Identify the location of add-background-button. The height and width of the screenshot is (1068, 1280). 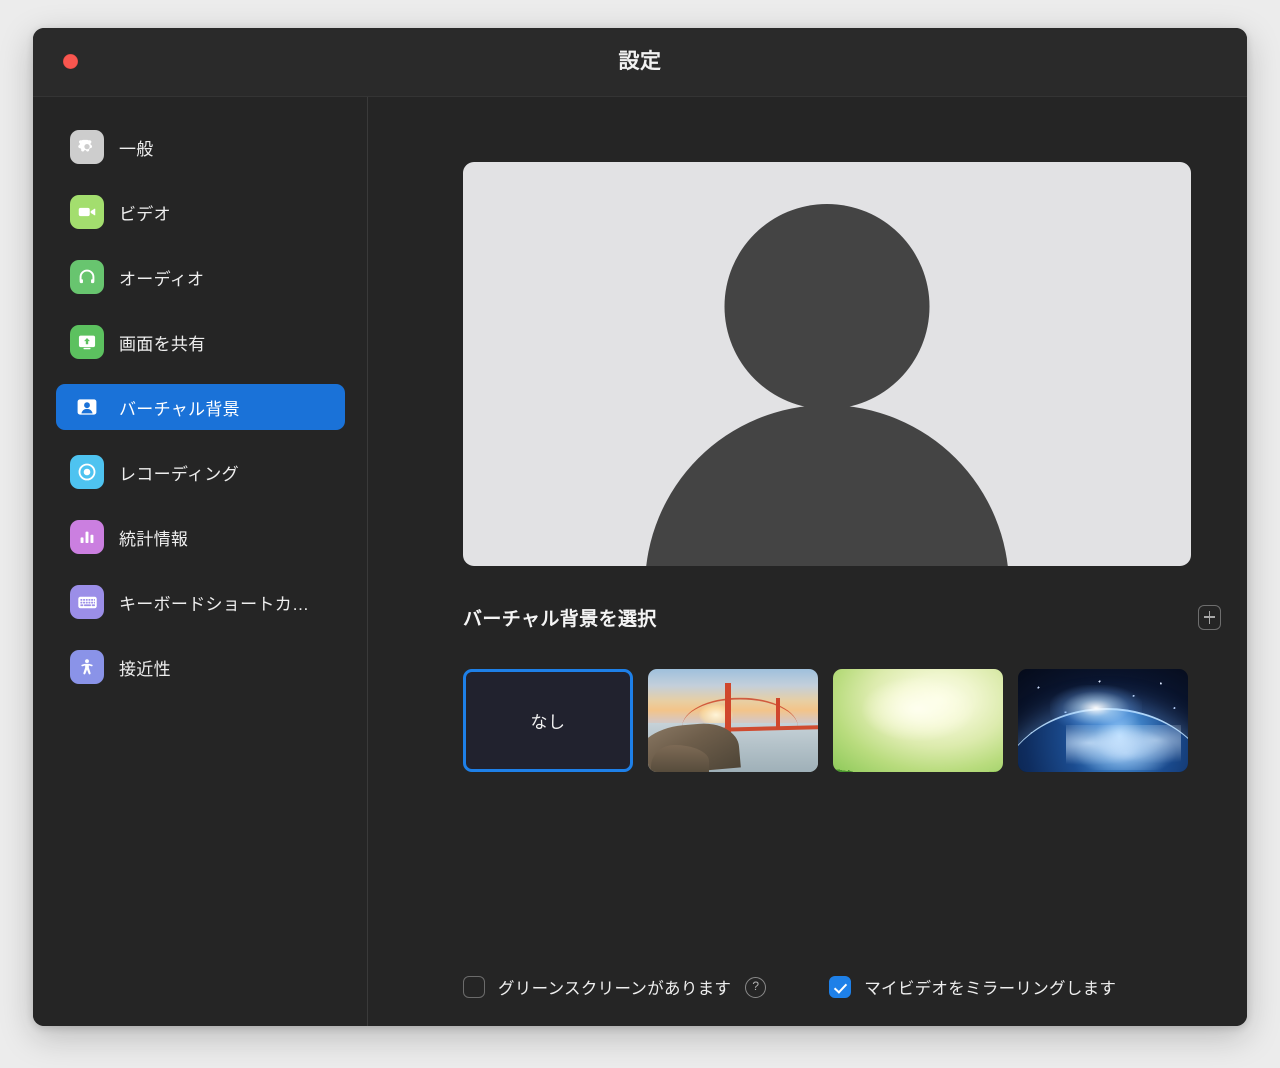
(1209, 617).